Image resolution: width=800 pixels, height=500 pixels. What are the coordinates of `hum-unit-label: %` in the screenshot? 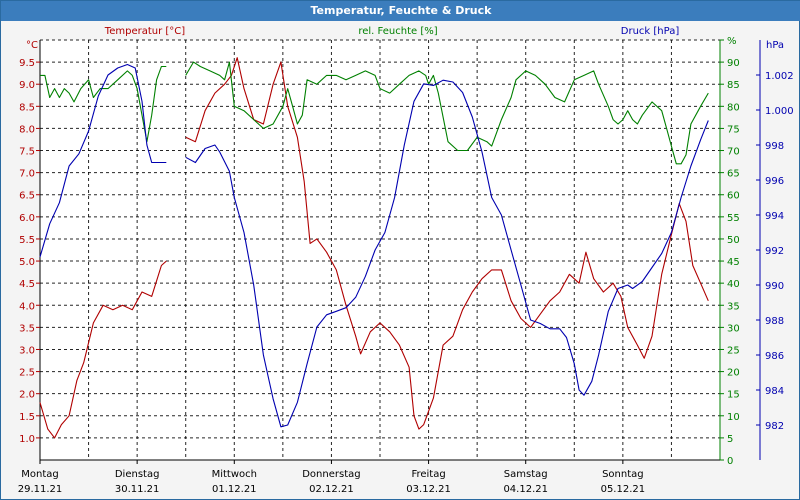 It's located at (732, 41).